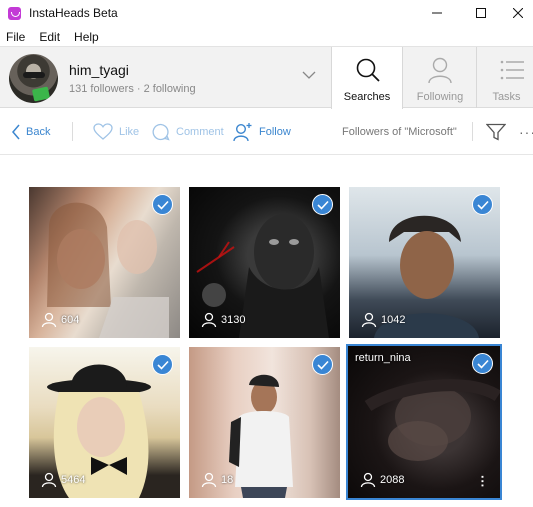 The height and width of the screenshot is (507, 533). I want to click on menu-file: File, so click(16, 37).